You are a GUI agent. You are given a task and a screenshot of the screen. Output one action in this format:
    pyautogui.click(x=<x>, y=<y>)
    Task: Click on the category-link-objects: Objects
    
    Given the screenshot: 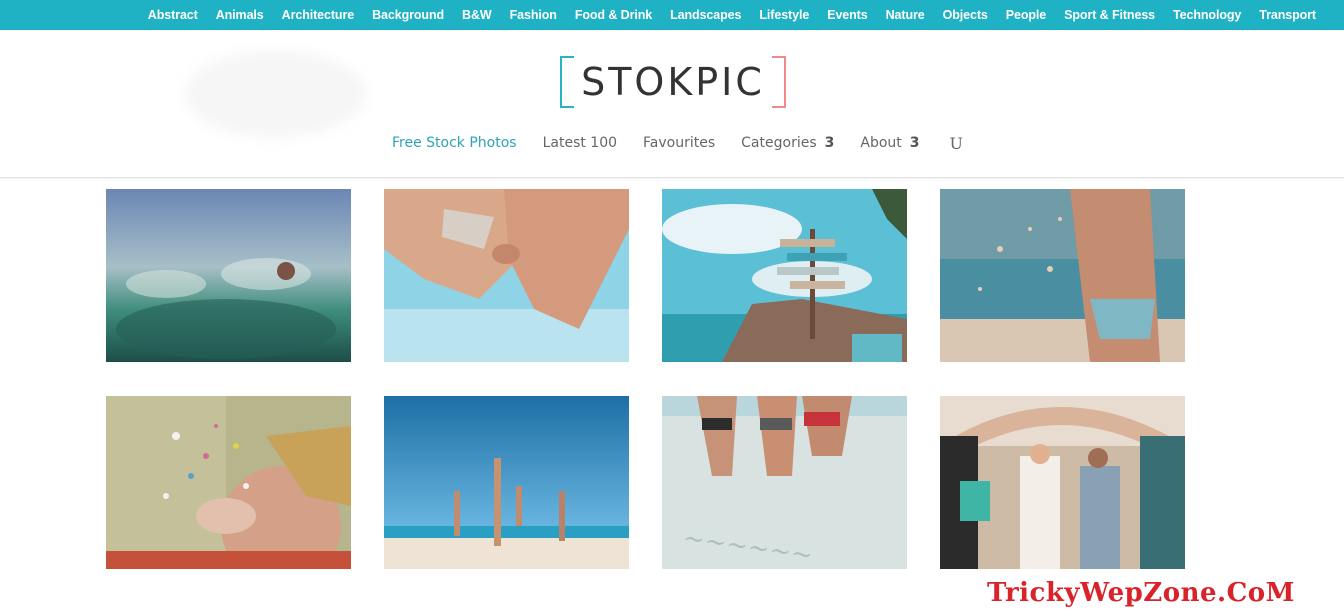 What is the action you would take?
    pyautogui.click(x=965, y=15)
    